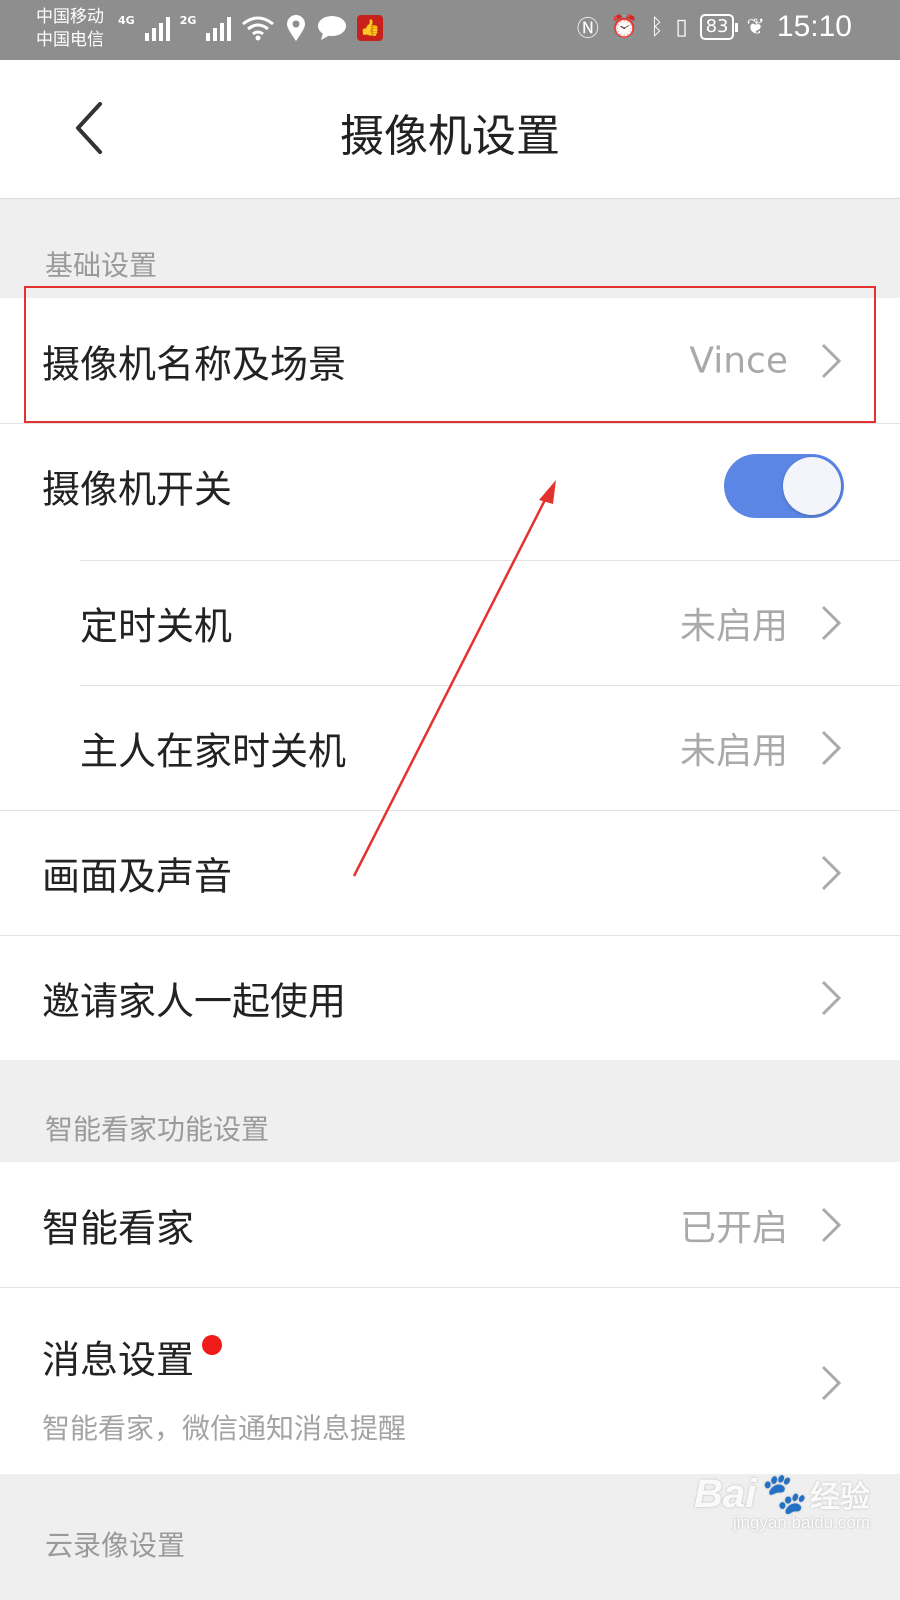 The image size is (900, 1600). I want to click on camera-switch-row: 摄像机开关, so click(450, 485).